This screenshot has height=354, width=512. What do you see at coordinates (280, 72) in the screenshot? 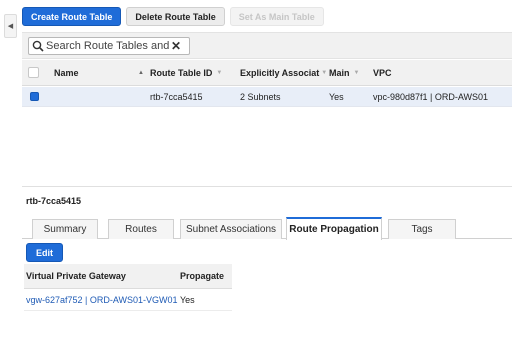
I see `column-label: Explicitly Associat` at bounding box center [280, 72].